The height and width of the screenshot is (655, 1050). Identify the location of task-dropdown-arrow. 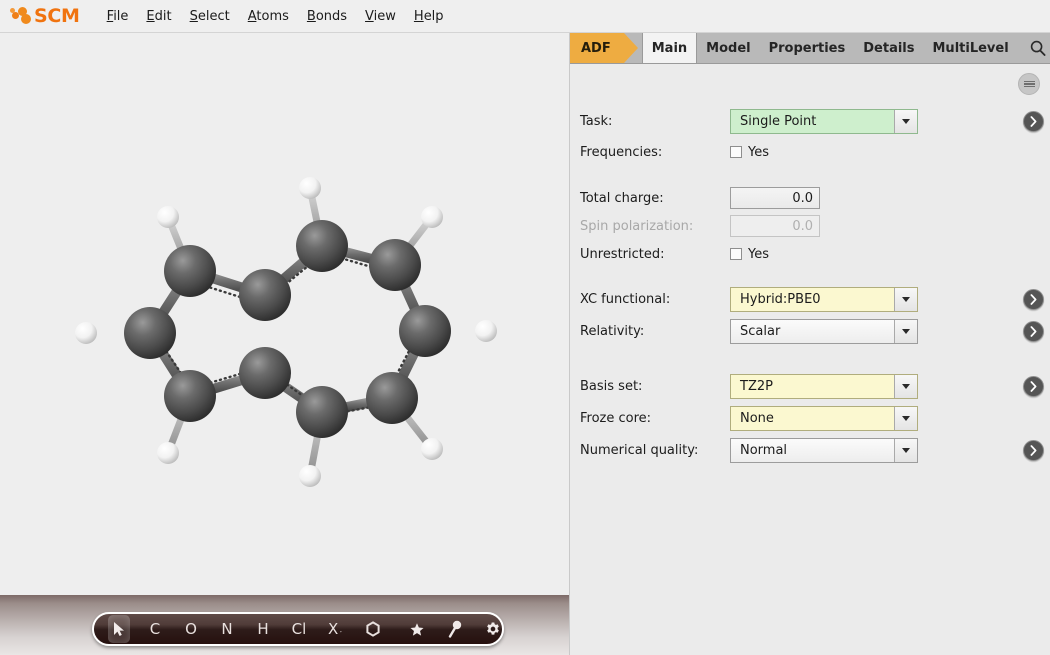
(905, 121).